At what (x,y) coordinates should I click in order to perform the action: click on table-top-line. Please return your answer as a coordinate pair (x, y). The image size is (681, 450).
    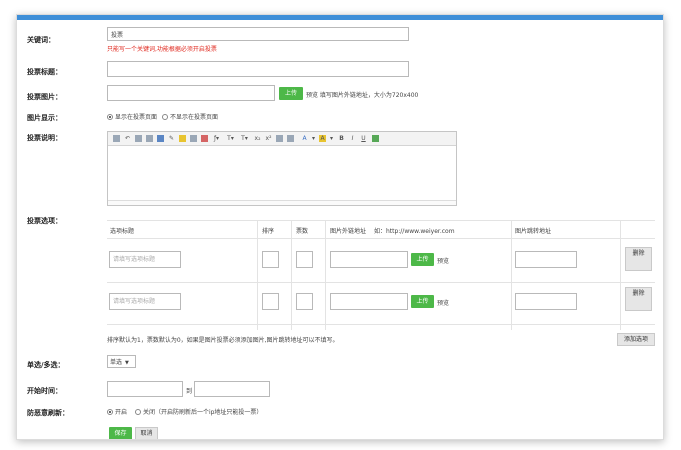
    Looking at the image, I should click on (381, 220).